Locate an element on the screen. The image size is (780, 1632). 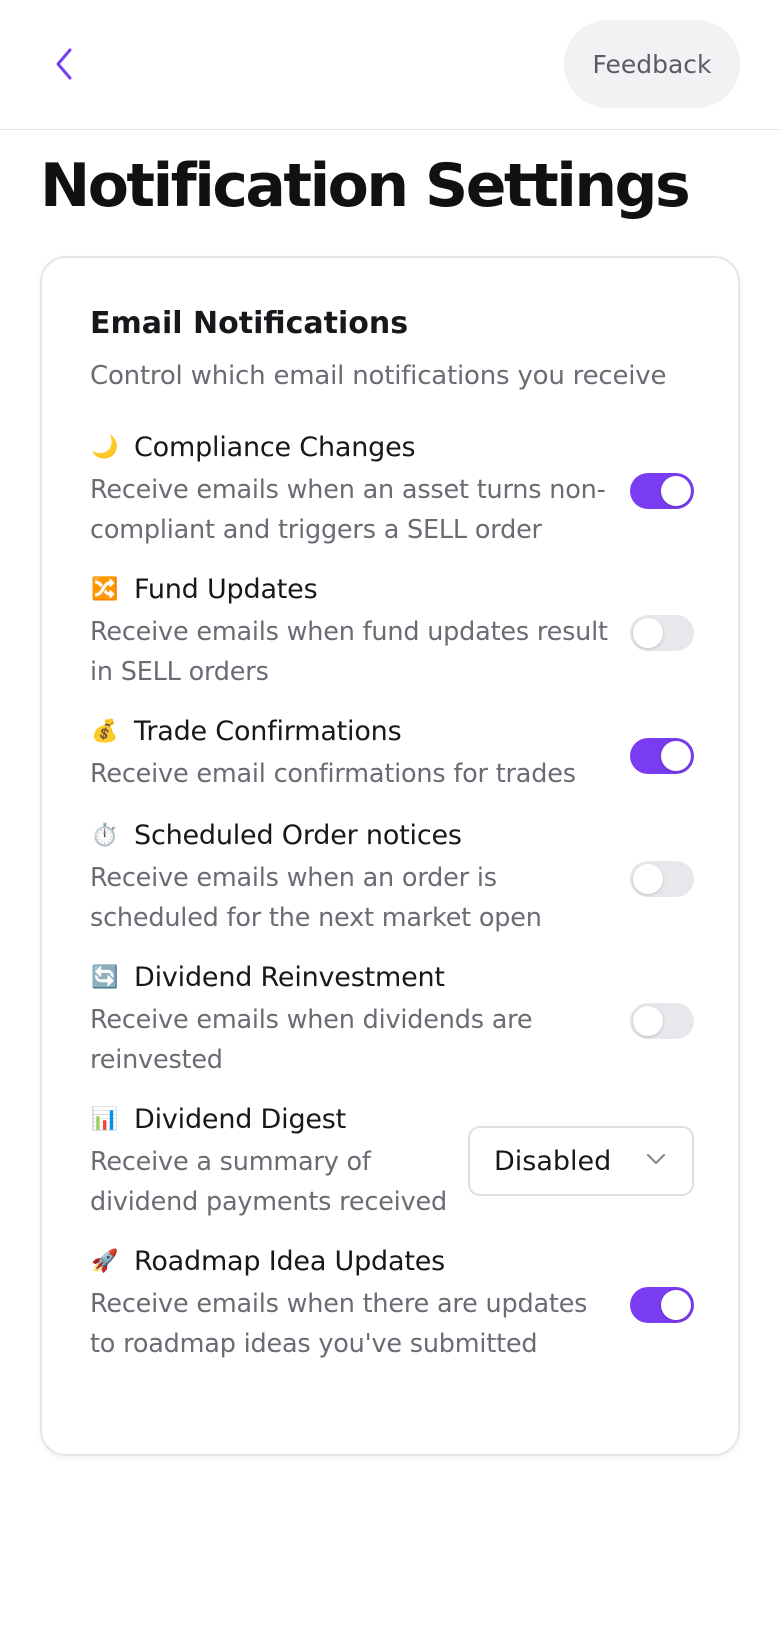
setting-title: Compliance Changes is located at coordinates (275, 447).